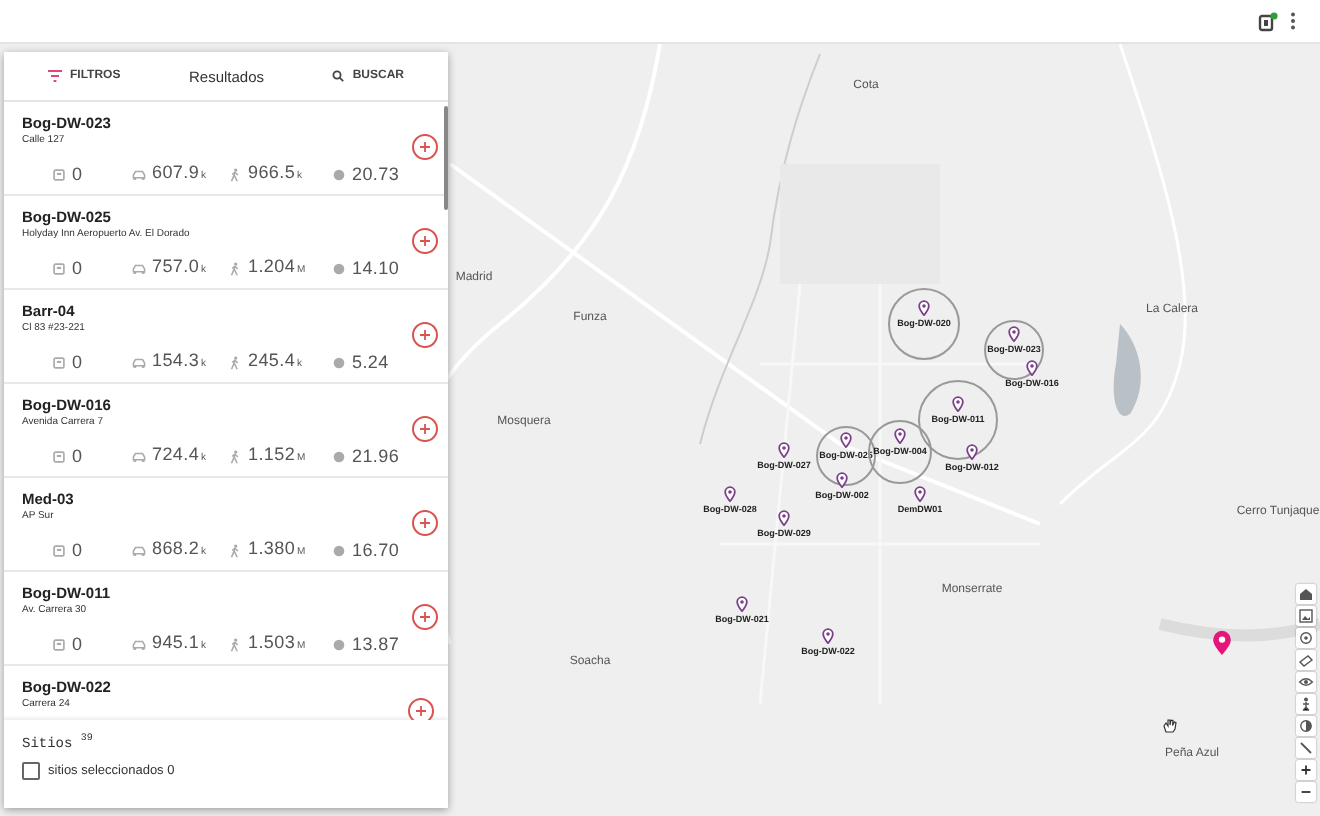  What do you see at coordinates (31, 771) in the screenshot?
I see `select-all-checkbox` at bounding box center [31, 771].